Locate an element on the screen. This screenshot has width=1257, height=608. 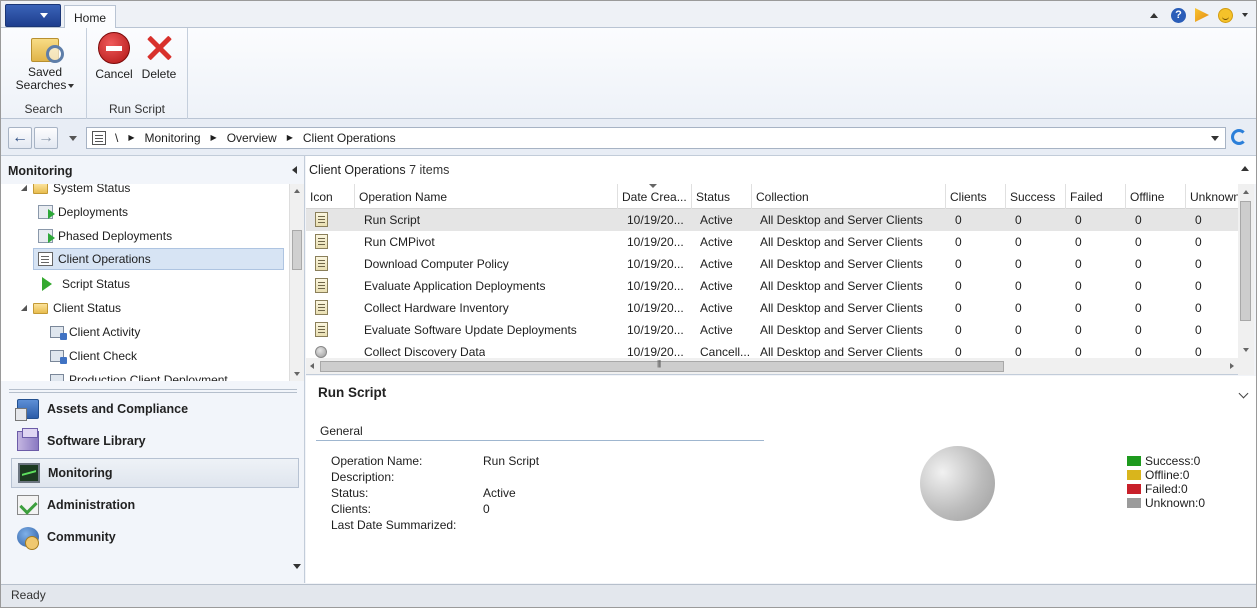
tree-item-label: Production Client Deployment is located at coordinates (148, 377).